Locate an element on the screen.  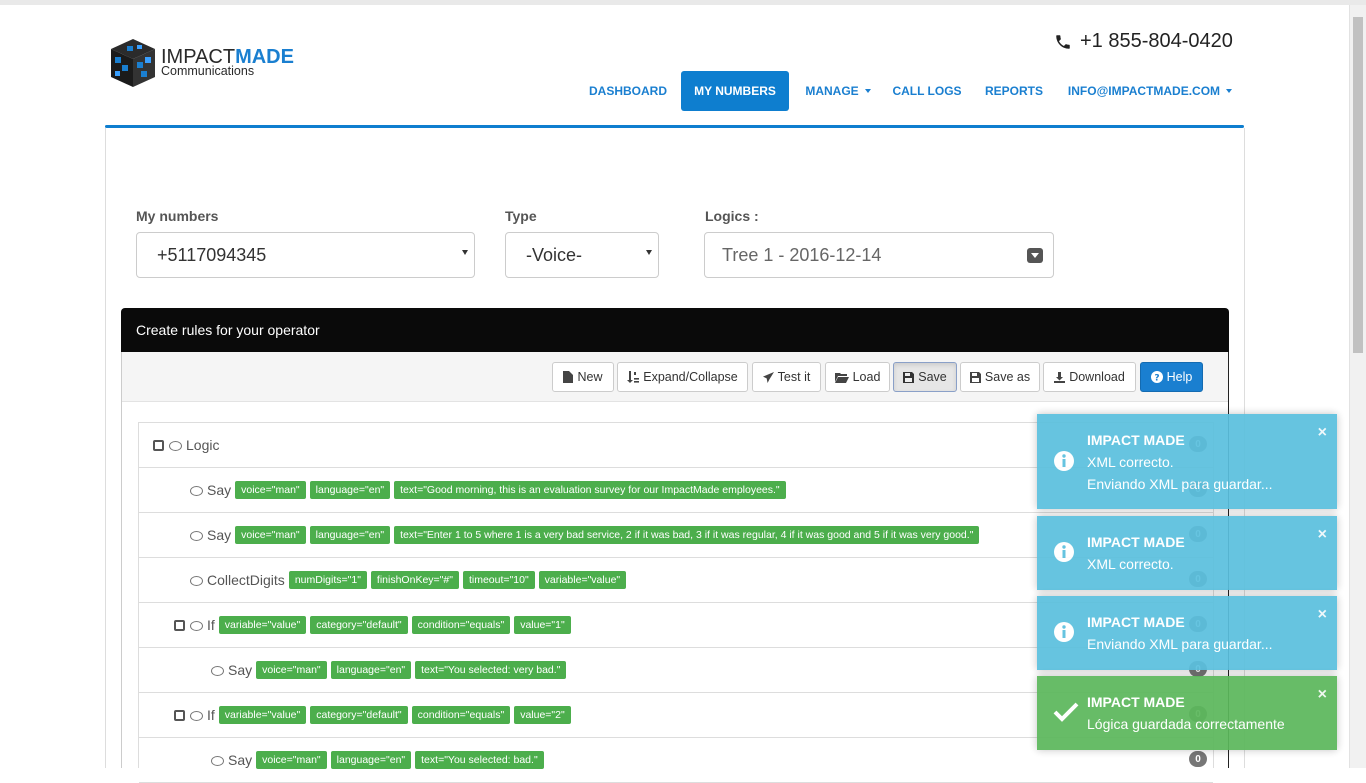
node-attribute-tag: value="1" is located at coordinates (542, 625).